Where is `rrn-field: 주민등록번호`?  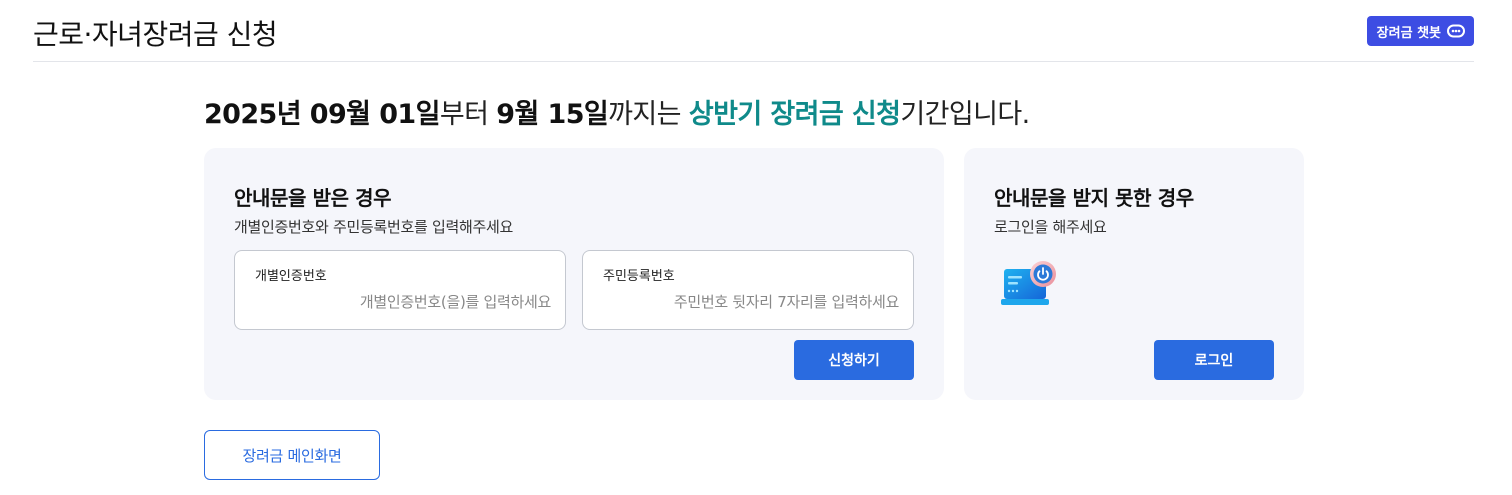
rrn-field: 주민등록번호 is located at coordinates (748, 290).